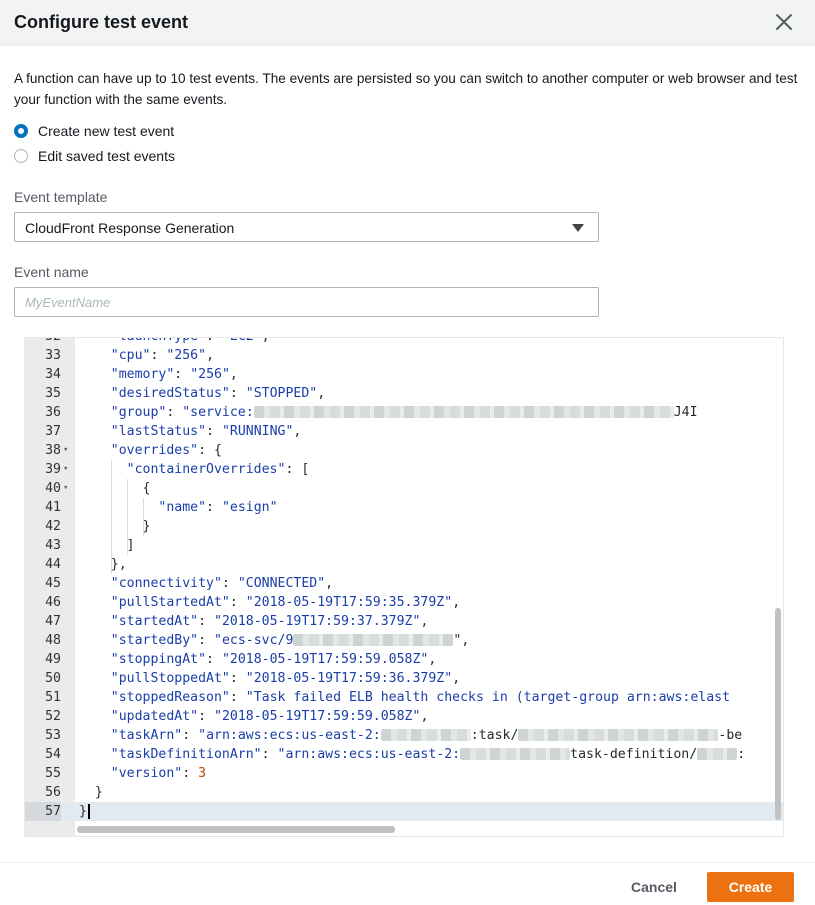 This screenshot has height=905, width=815. I want to click on line-number: 50, so click(53, 678).